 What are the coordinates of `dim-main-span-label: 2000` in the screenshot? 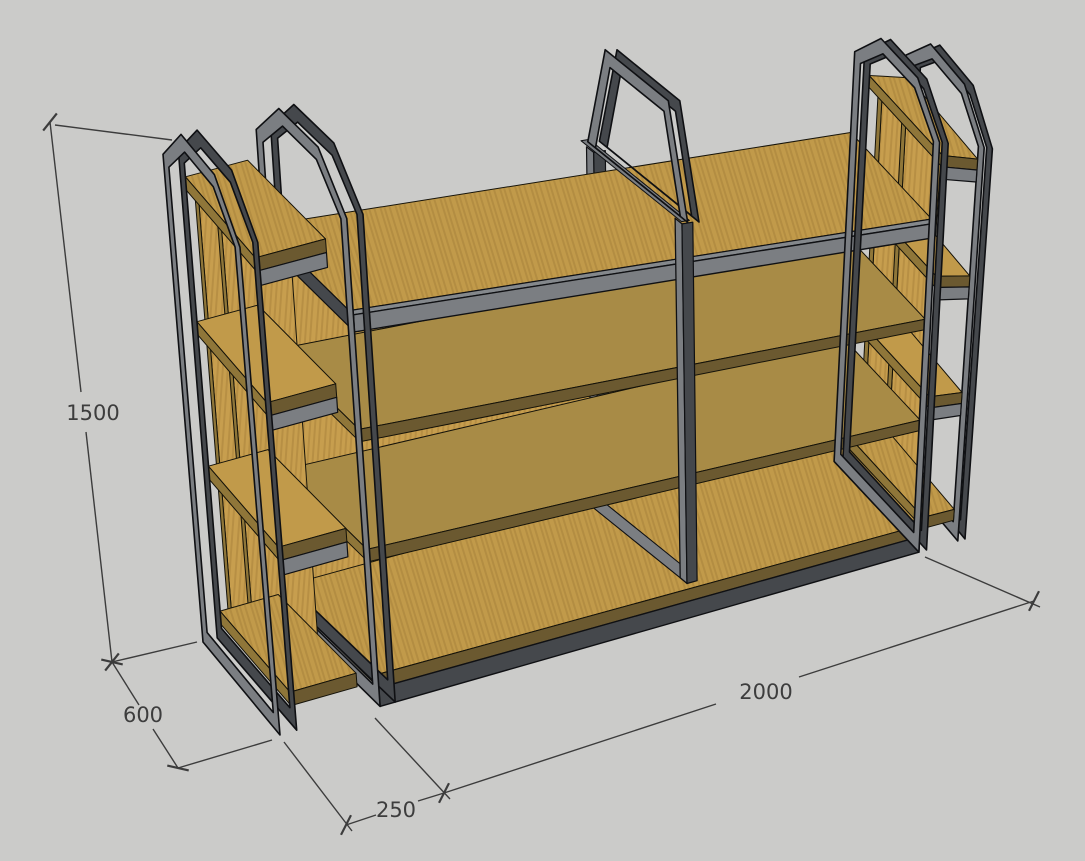 It's located at (765, 692).